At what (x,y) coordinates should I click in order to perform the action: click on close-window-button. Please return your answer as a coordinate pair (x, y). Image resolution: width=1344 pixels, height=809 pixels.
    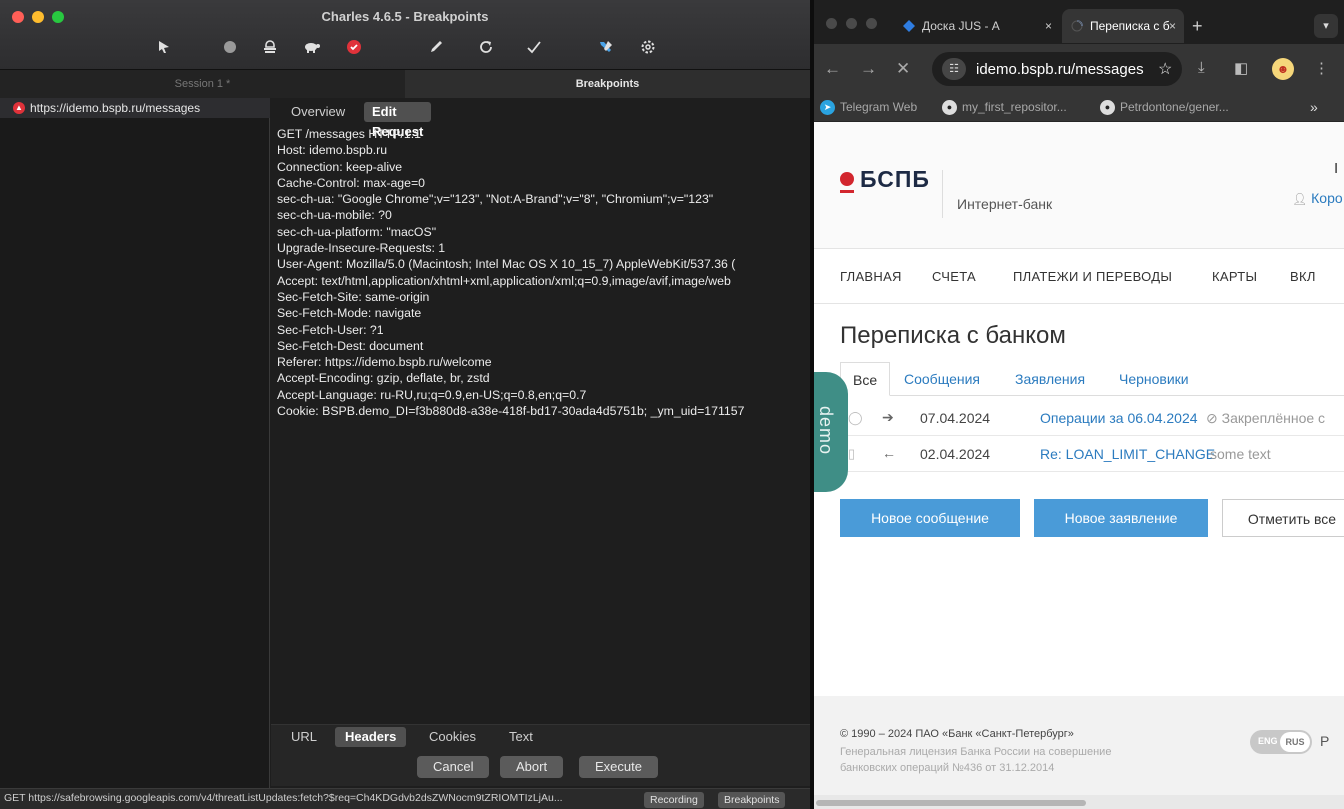
    Looking at the image, I should click on (831, 23).